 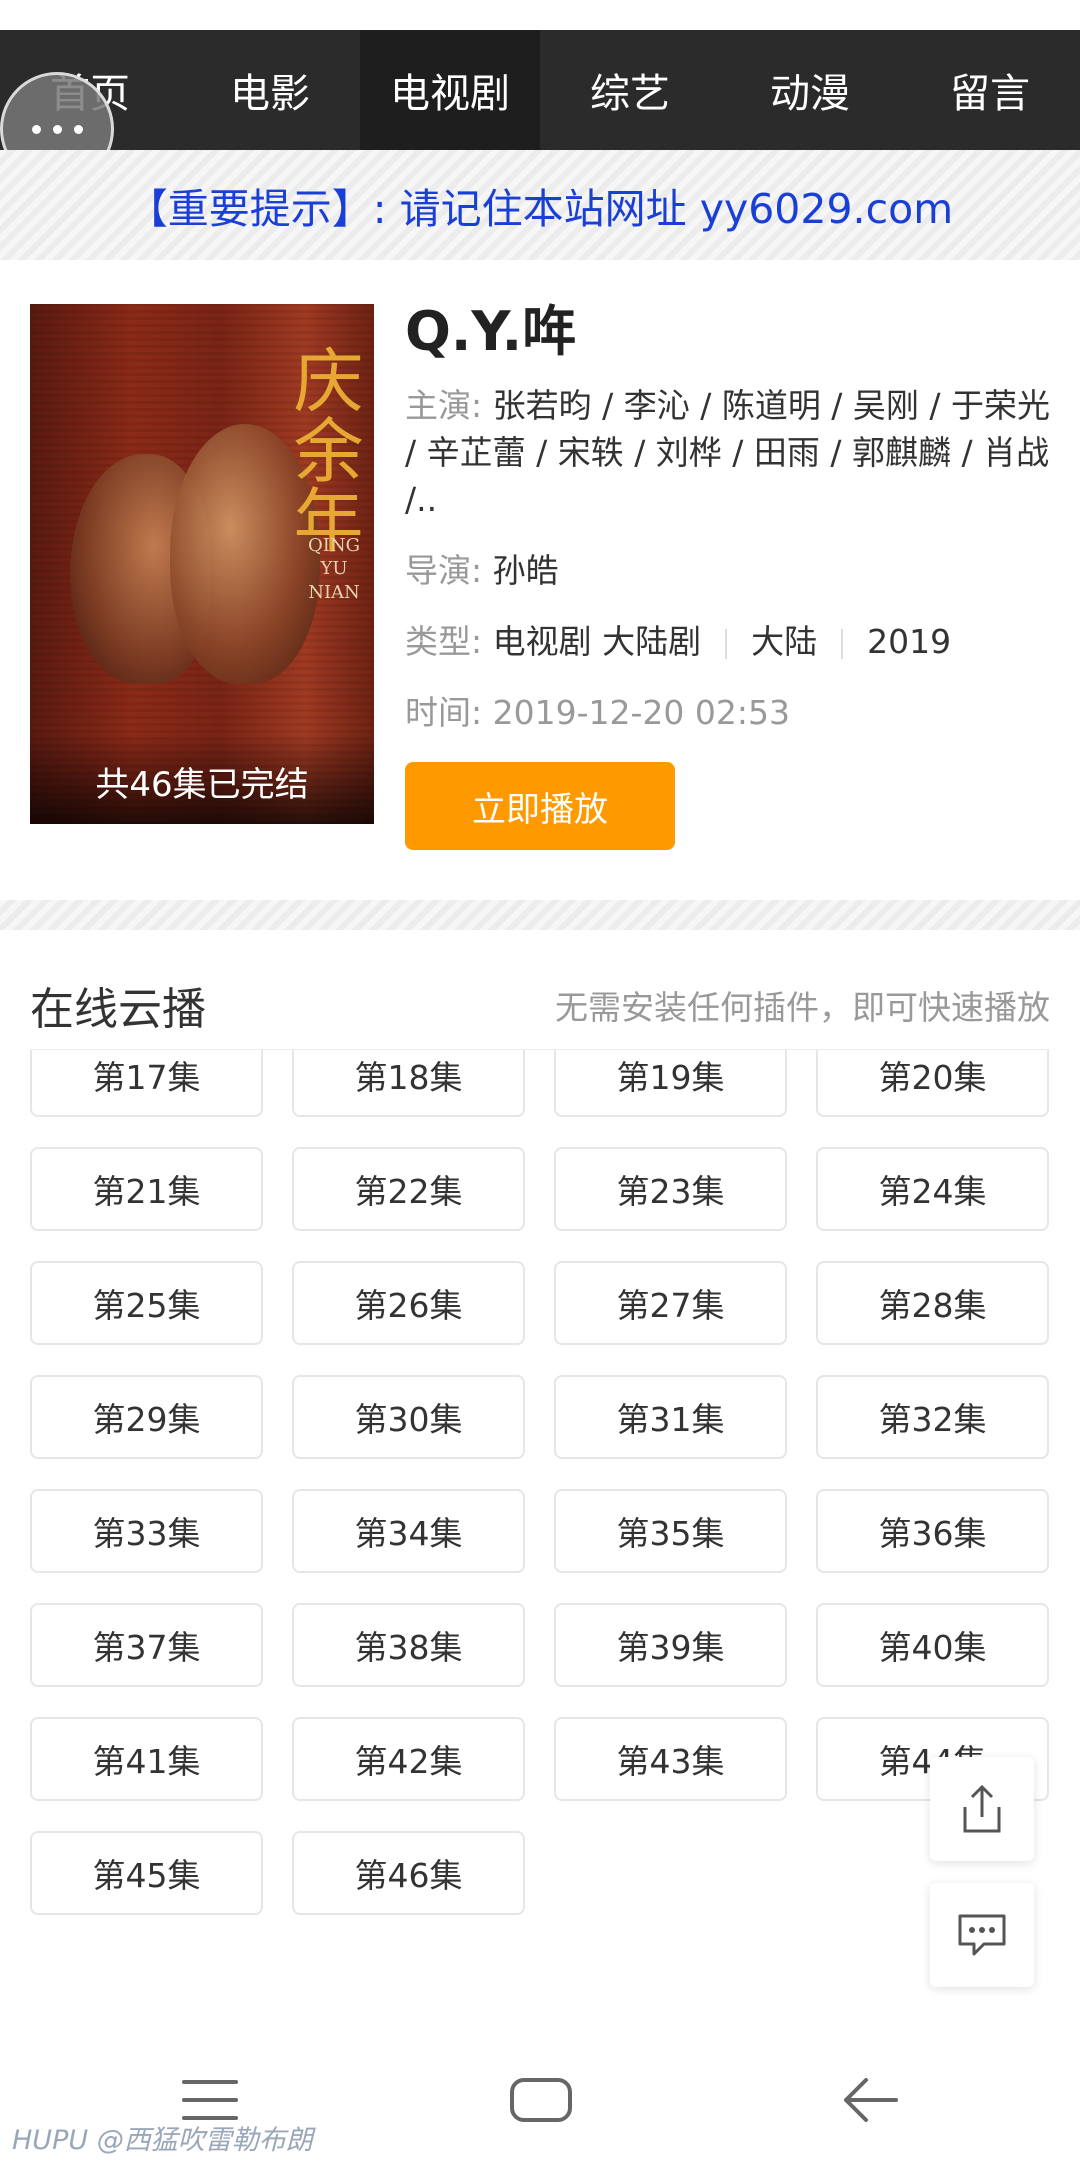 I want to click on section-divider, so click(x=540, y=915).